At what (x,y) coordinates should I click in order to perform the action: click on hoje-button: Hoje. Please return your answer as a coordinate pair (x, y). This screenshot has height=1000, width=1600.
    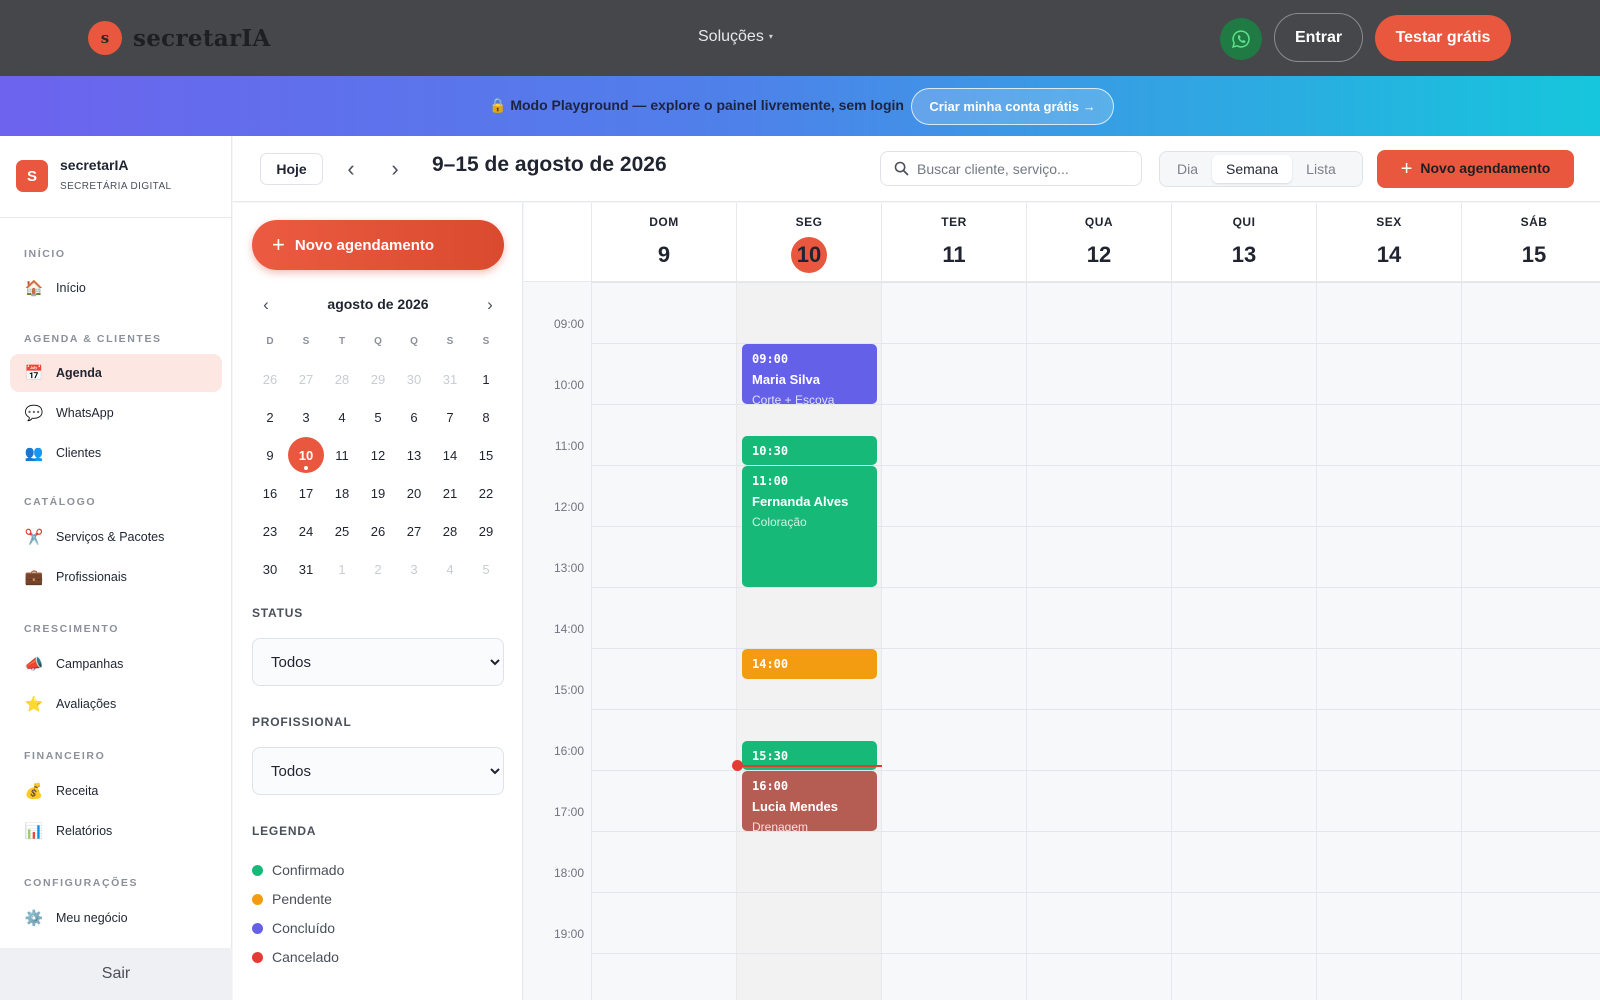
    Looking at the image, I should click on (291, 169).